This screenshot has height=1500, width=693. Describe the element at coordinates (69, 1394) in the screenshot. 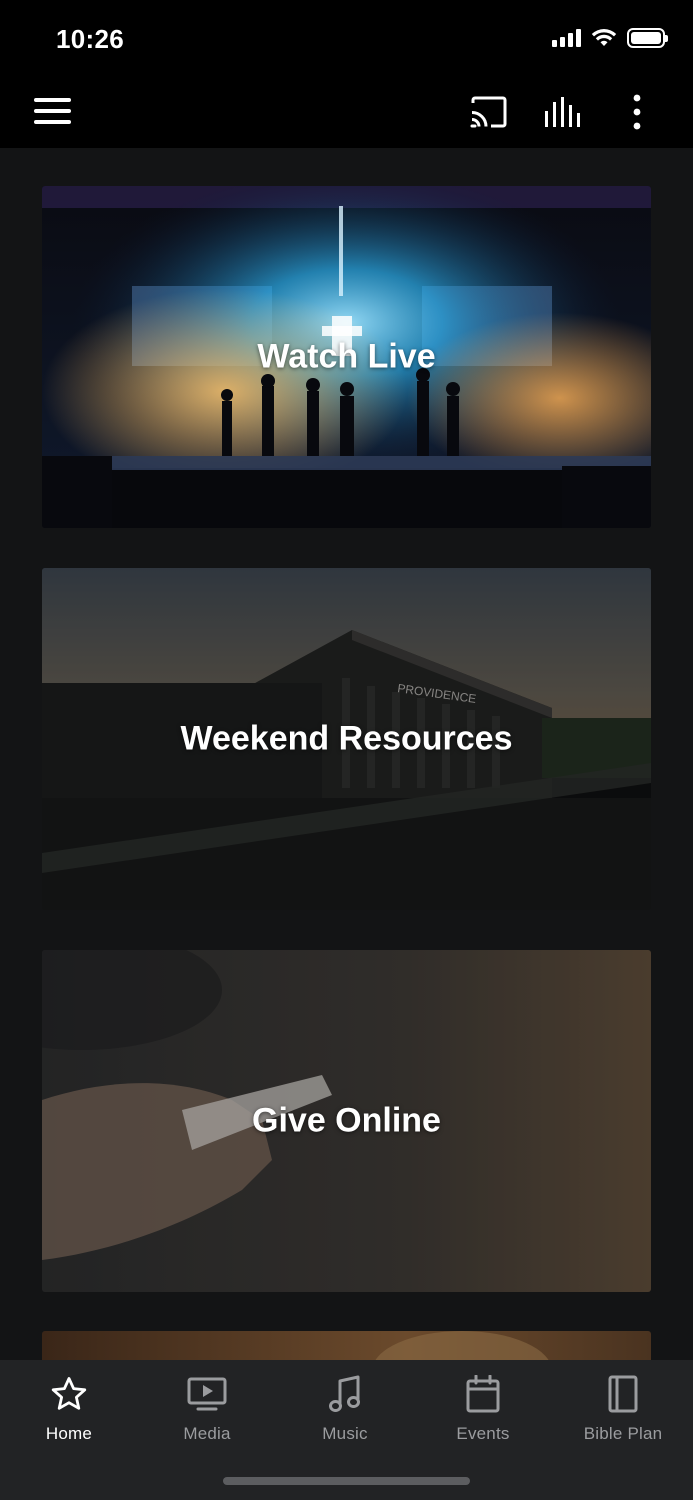

I see `star-icon` at that location.